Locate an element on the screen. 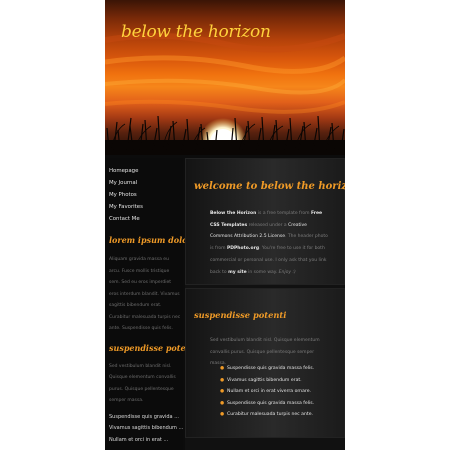  nav-item-my-photos: My Photos is located at coordinates (144, 195).